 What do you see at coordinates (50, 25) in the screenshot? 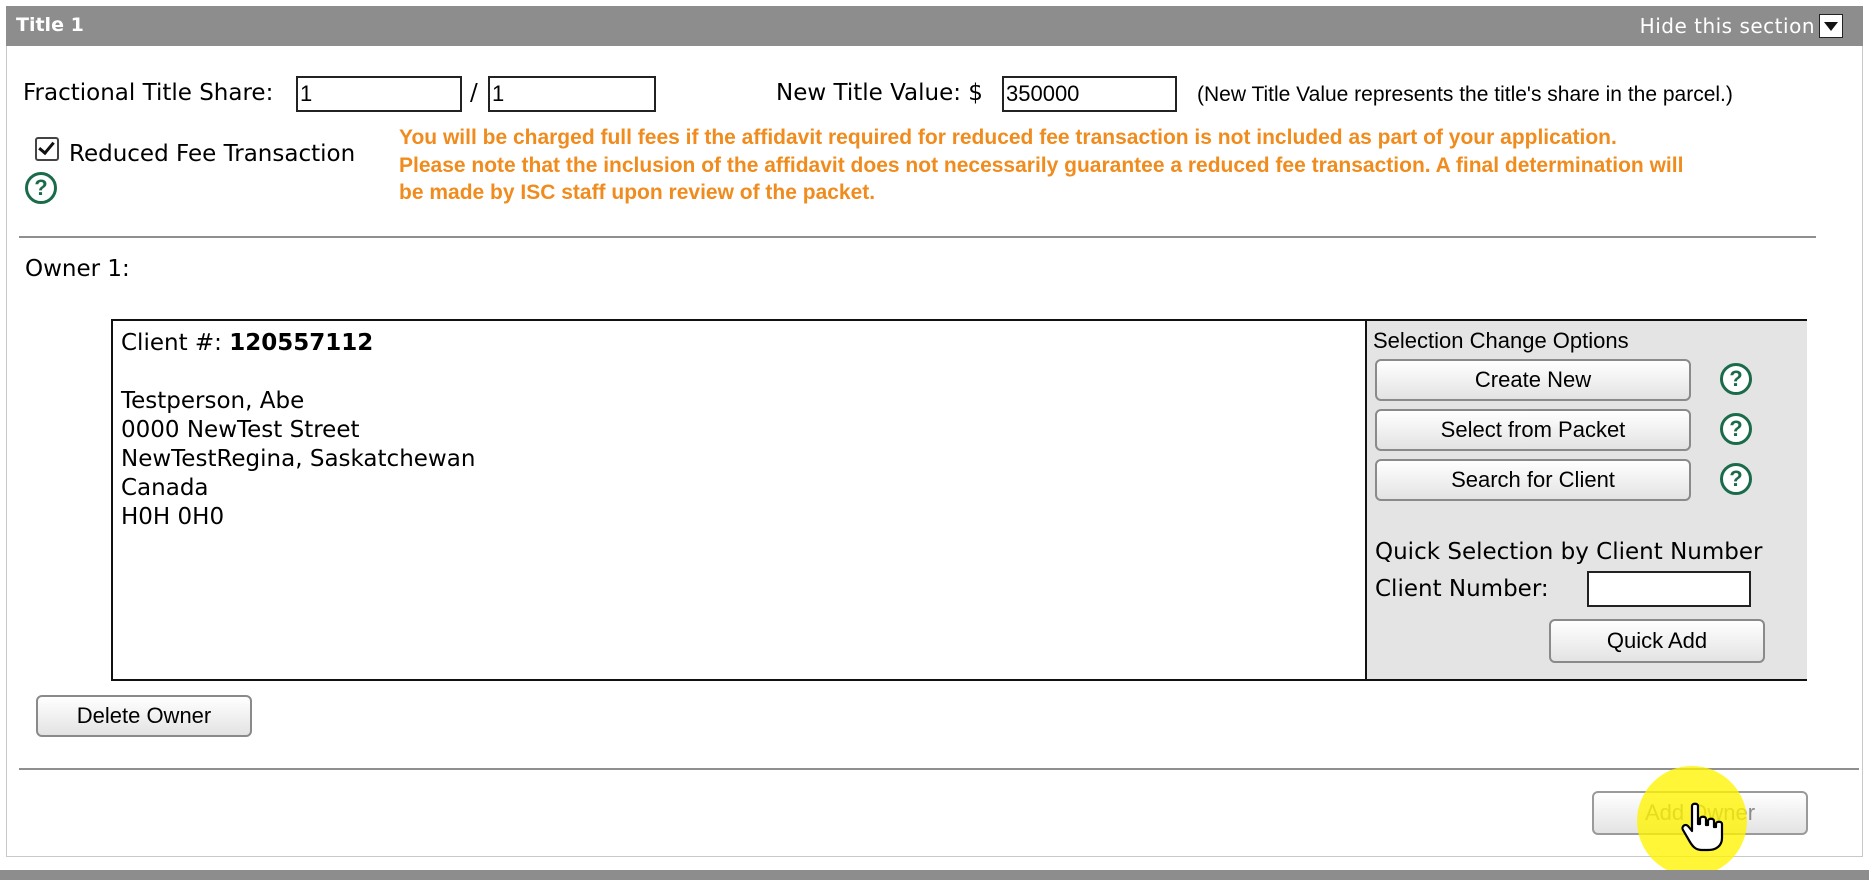
I see `section-title: Title 1` at bounding box center [50, 25].